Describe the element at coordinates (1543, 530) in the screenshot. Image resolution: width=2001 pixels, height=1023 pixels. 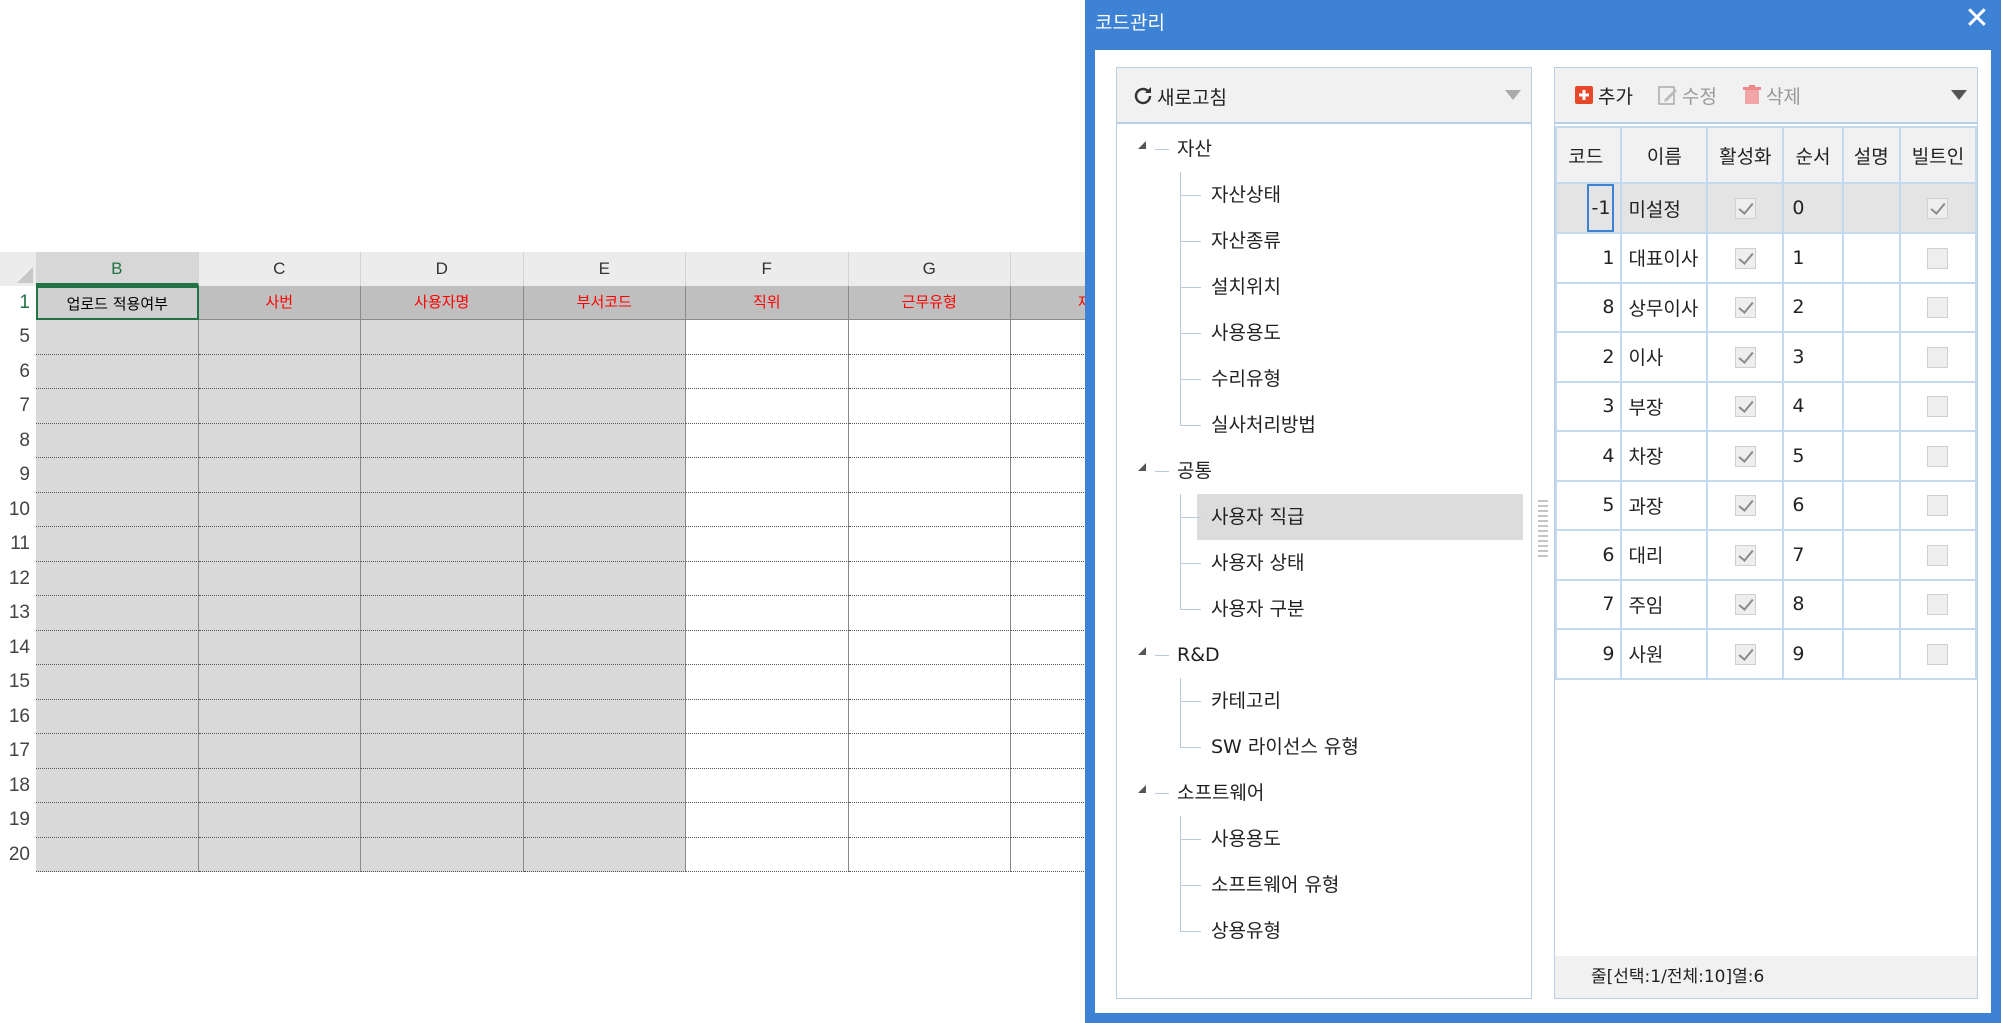
I see `panel-splitter` at that location.